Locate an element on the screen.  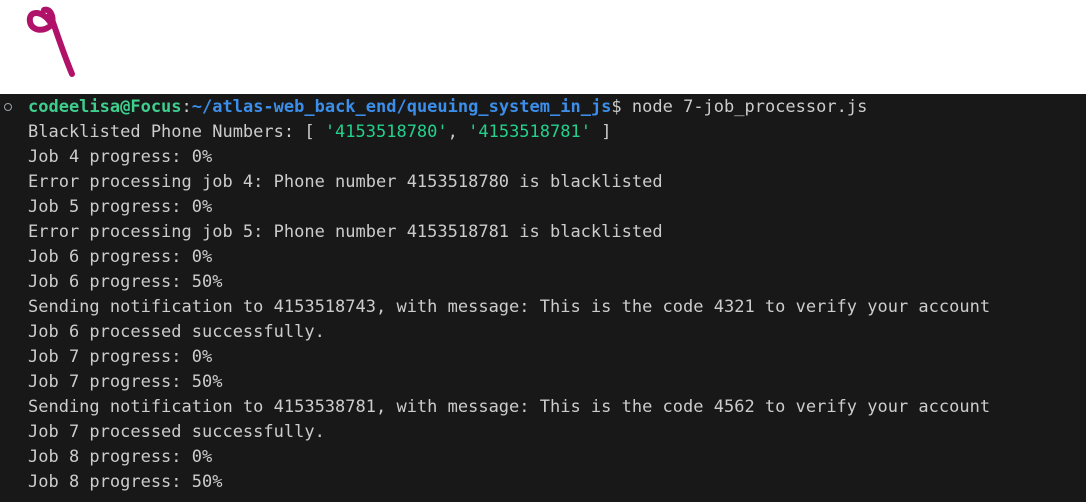
output-line: Job 8 progress: 50% is located at coordinates (125, 482).